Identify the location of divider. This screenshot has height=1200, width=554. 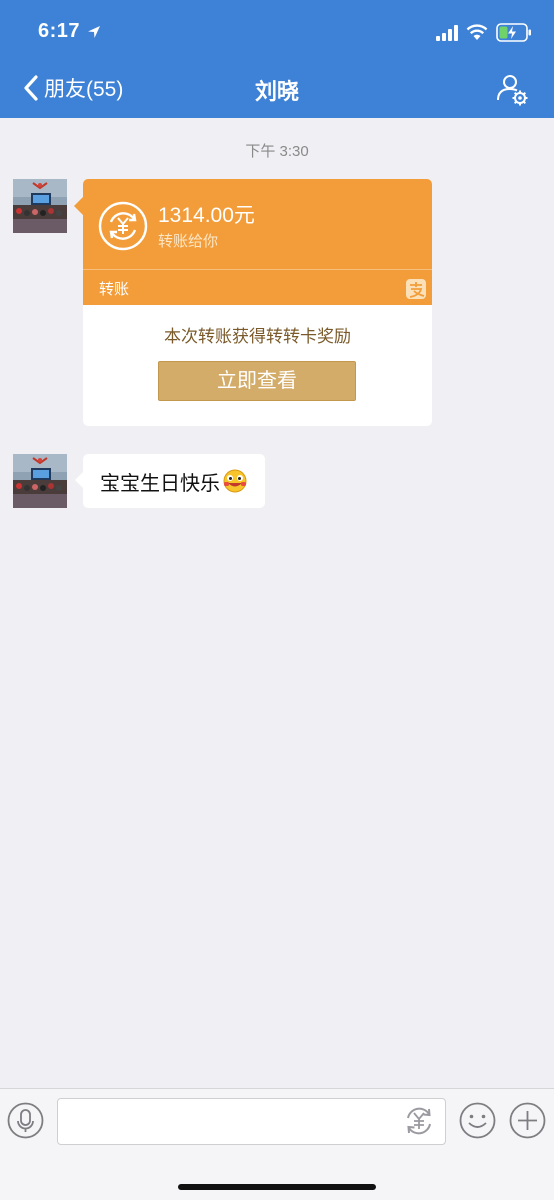
(257, 269).